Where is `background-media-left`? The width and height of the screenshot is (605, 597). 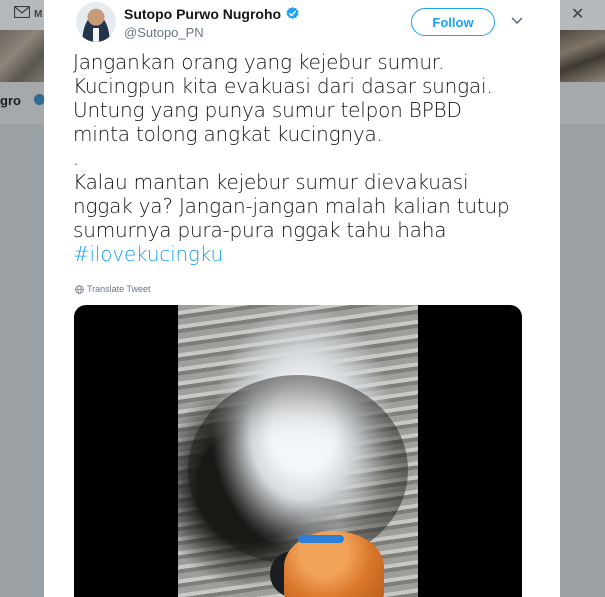 background-media-left is located at coordinates (22, 56).